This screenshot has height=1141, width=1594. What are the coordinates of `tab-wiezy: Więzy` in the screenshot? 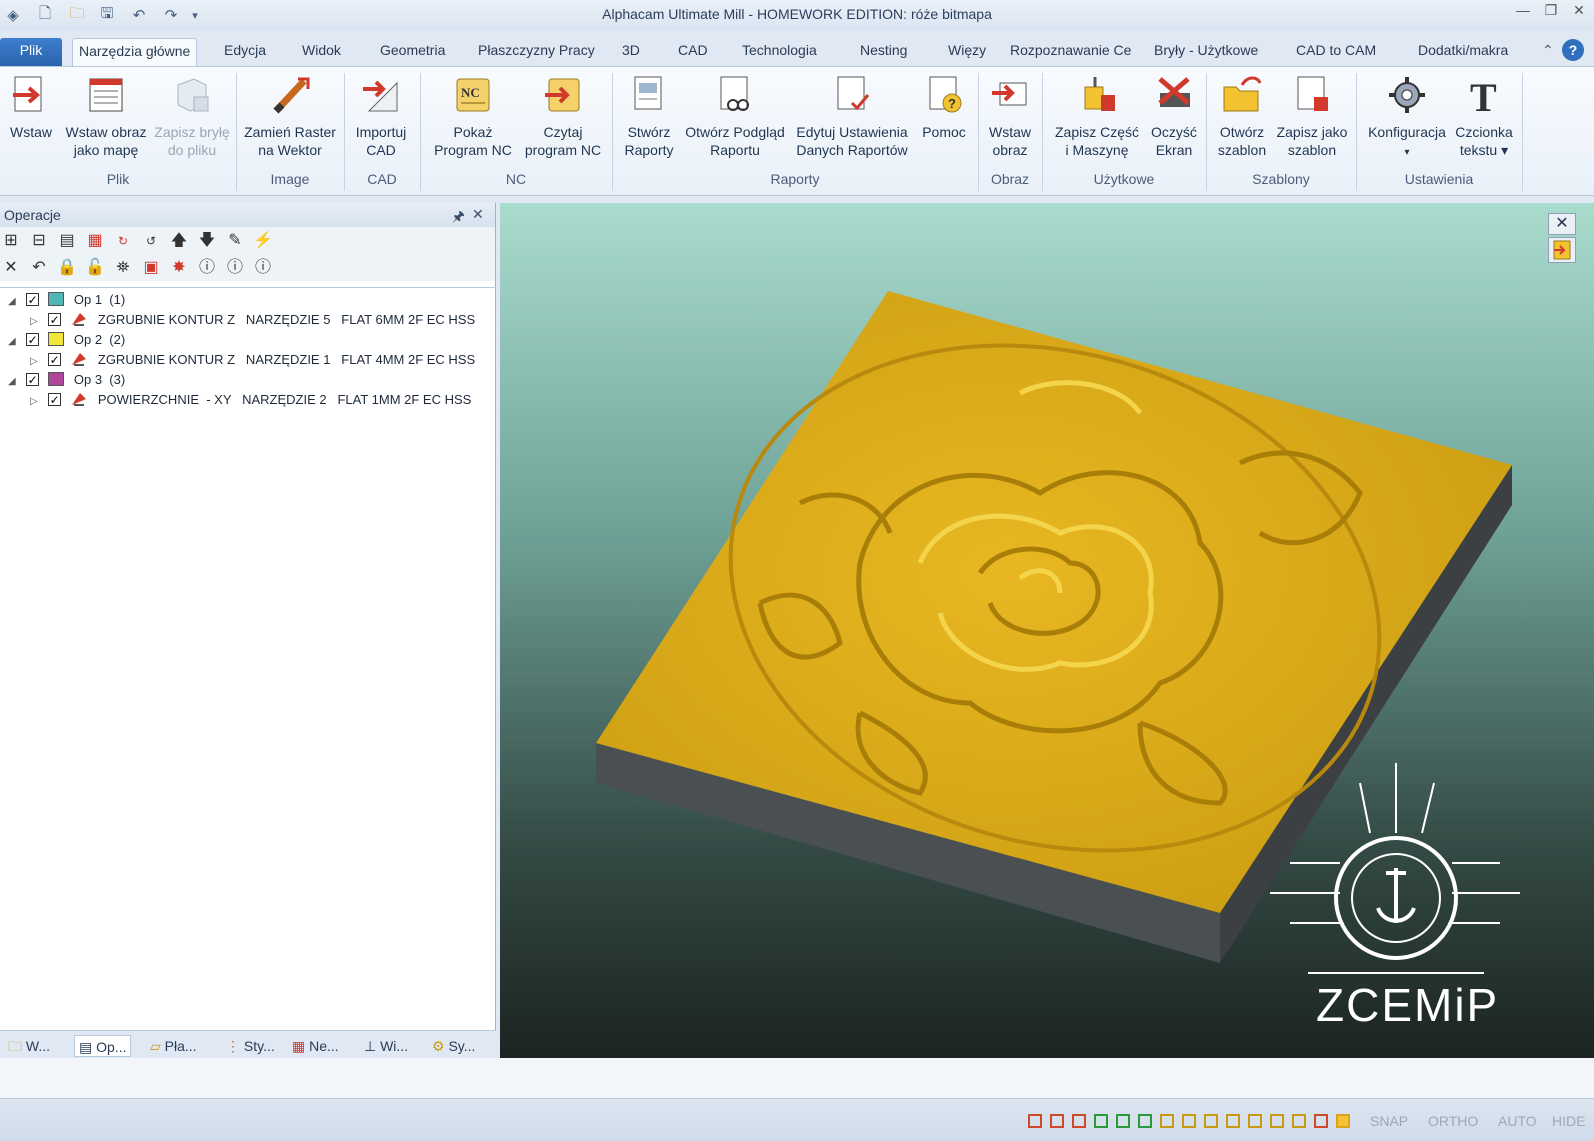 It's located at (967, 52).